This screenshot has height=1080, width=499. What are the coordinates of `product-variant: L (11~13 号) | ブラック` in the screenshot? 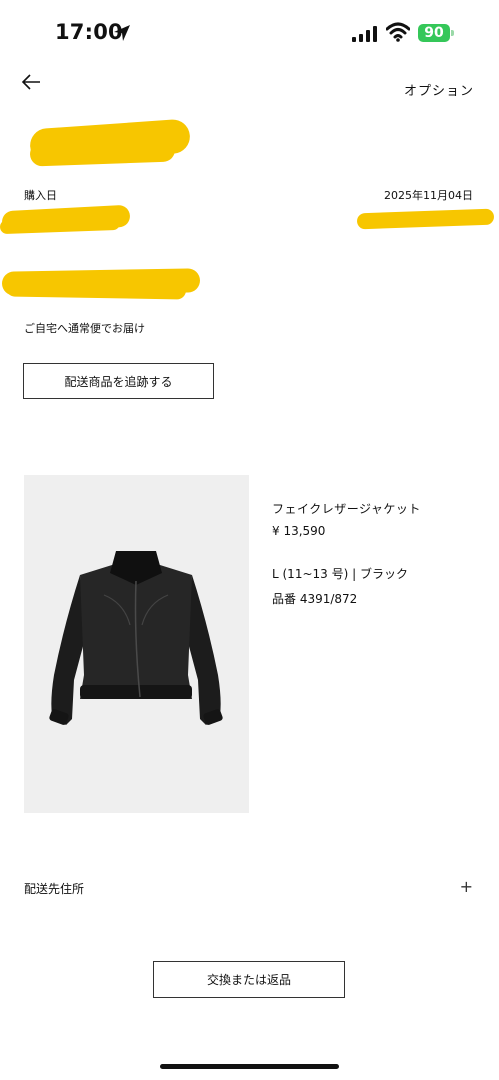 It's located at (340, 574).